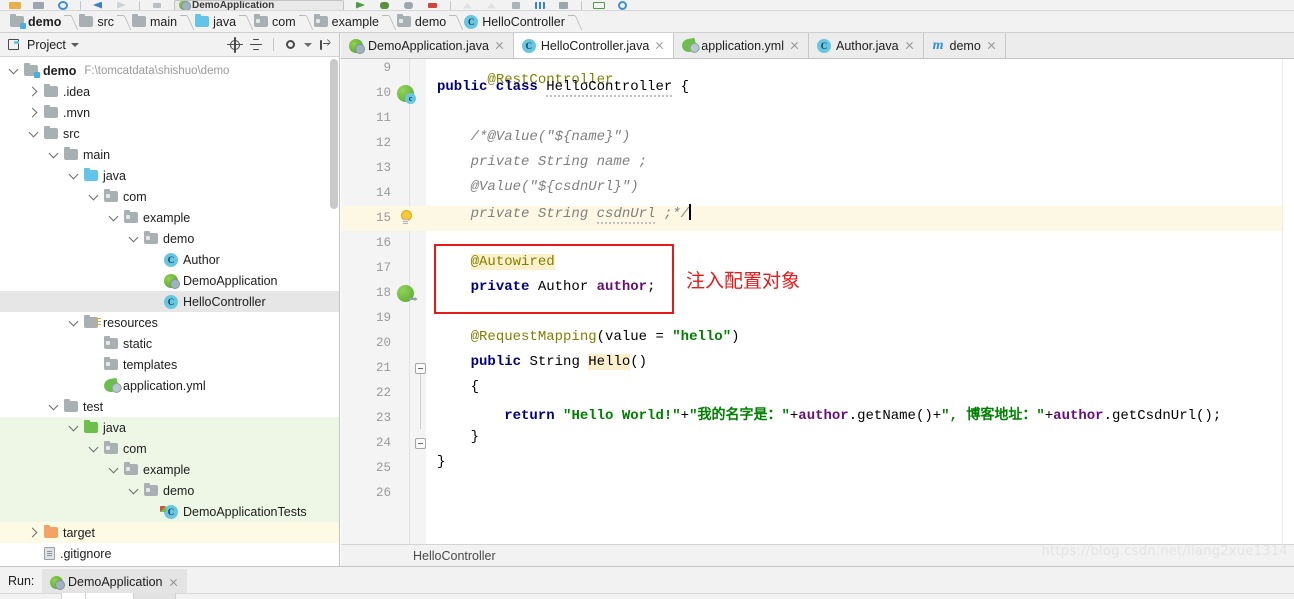 The width and height of the screenshot is (1294, 599). What do you see at coordinates (599, 5) in the screenshot?
I see `terminal-icon` at bounding box center [599, 5].